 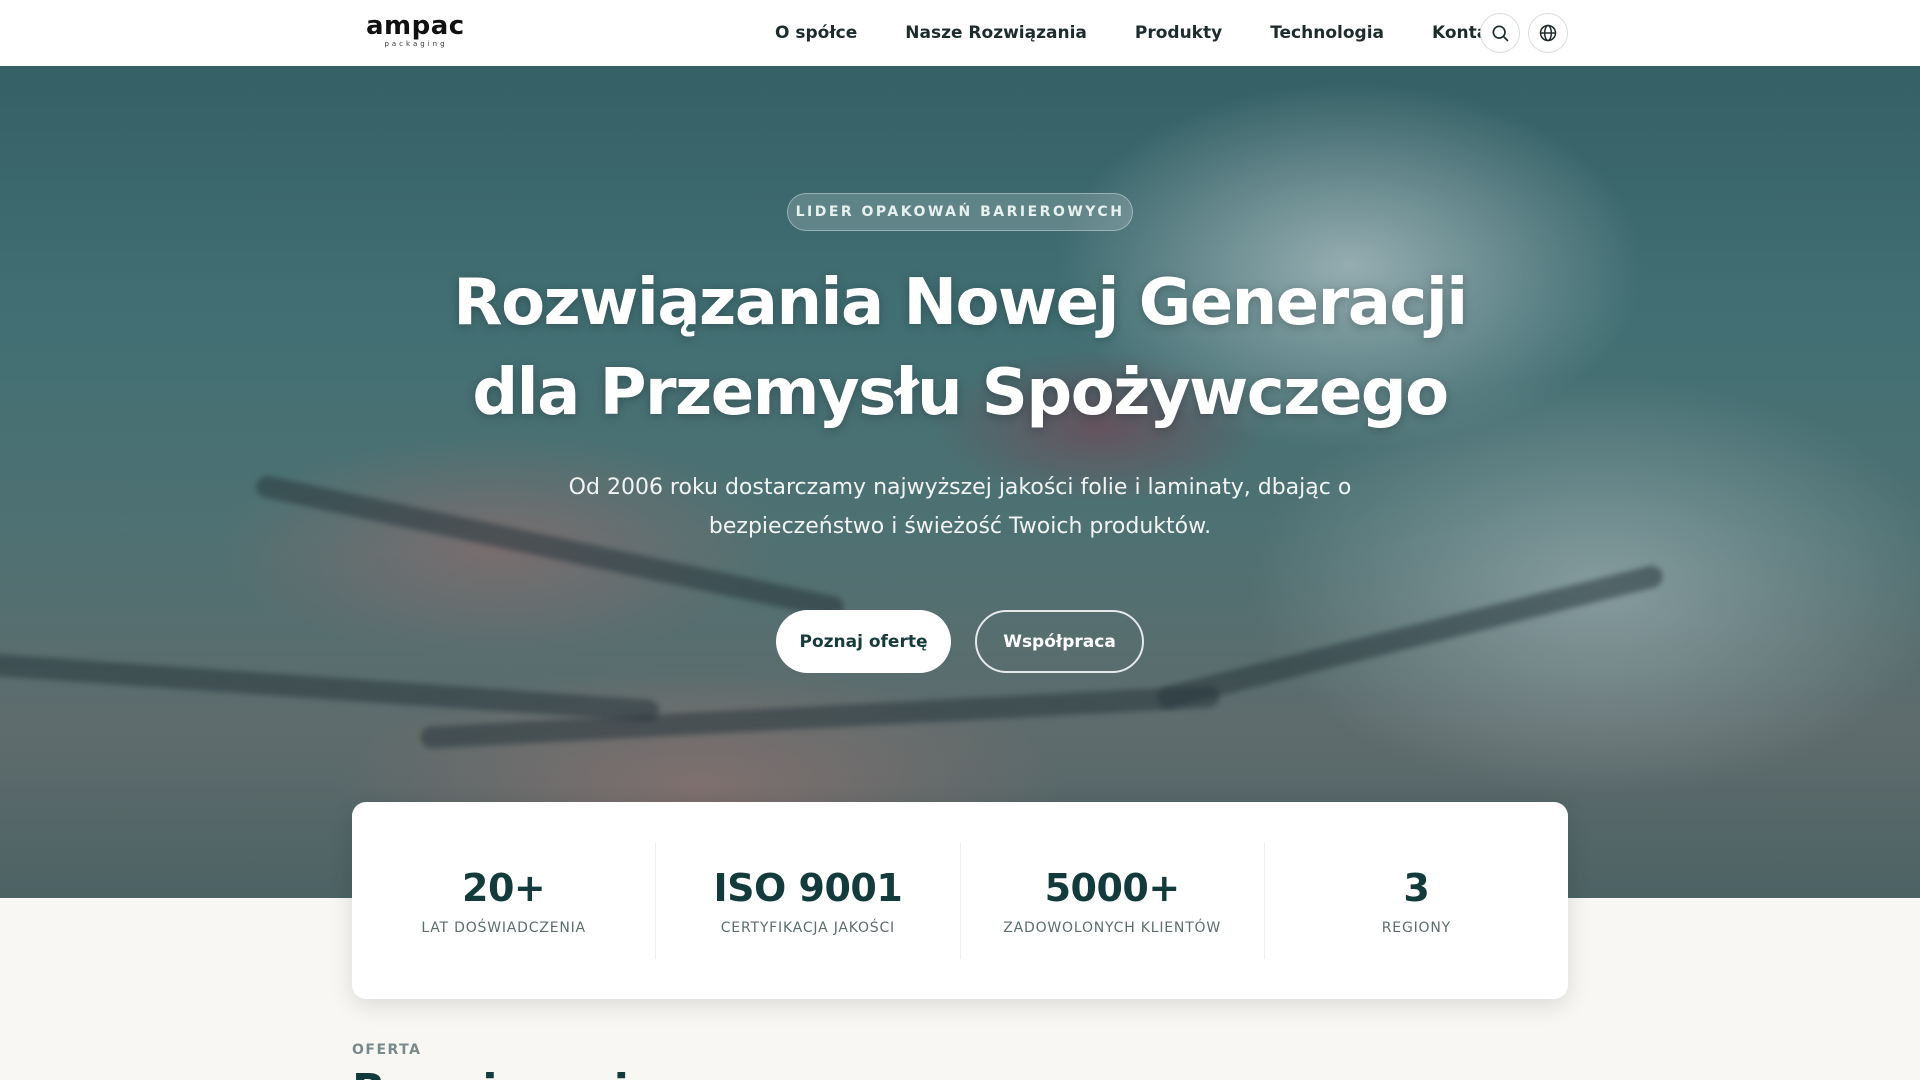 I want to click on search-button, so click(x=1500, y=33).